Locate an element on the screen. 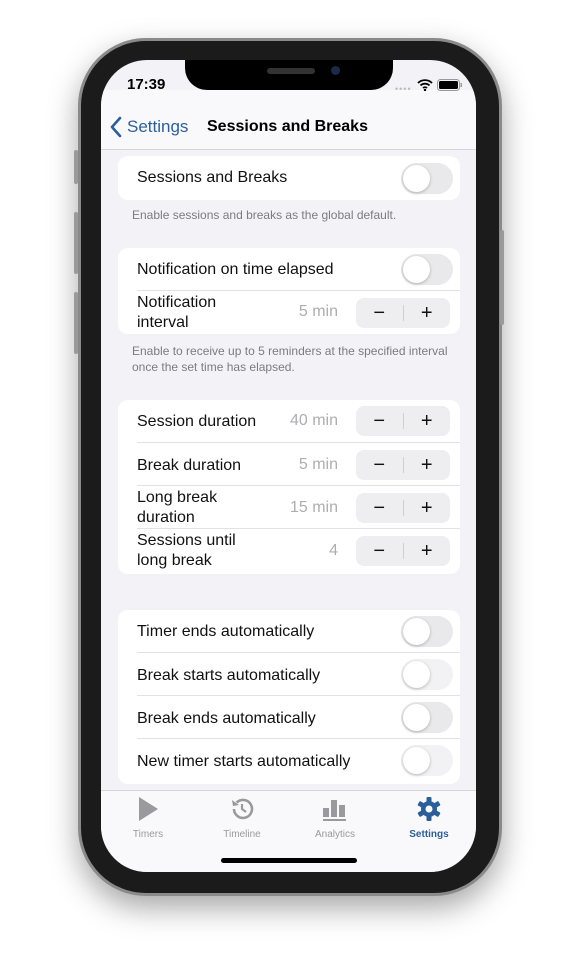 The height and width of the screenshot is (957, 576). battery-icon is located at coordinates (449, 85).